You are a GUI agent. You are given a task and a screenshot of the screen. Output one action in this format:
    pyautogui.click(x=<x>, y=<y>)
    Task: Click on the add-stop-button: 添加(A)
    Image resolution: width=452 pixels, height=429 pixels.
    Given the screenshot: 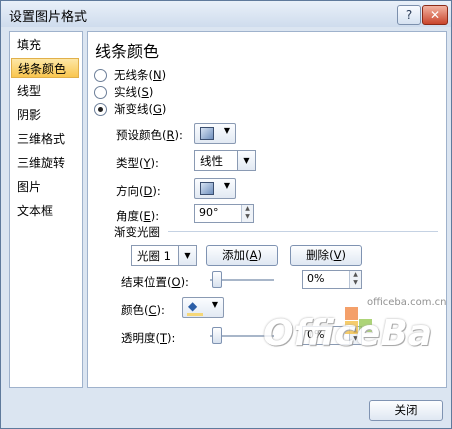 What is the action you would take?
    pyautogui.click(x=242, y=255)
    